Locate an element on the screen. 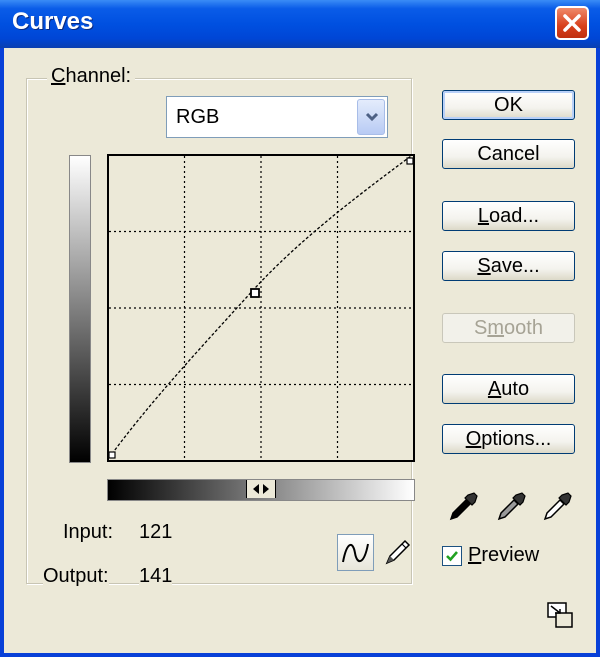 This screenshot has width=600, height=657. input-value: 121 is located at coordinates (156, 532).